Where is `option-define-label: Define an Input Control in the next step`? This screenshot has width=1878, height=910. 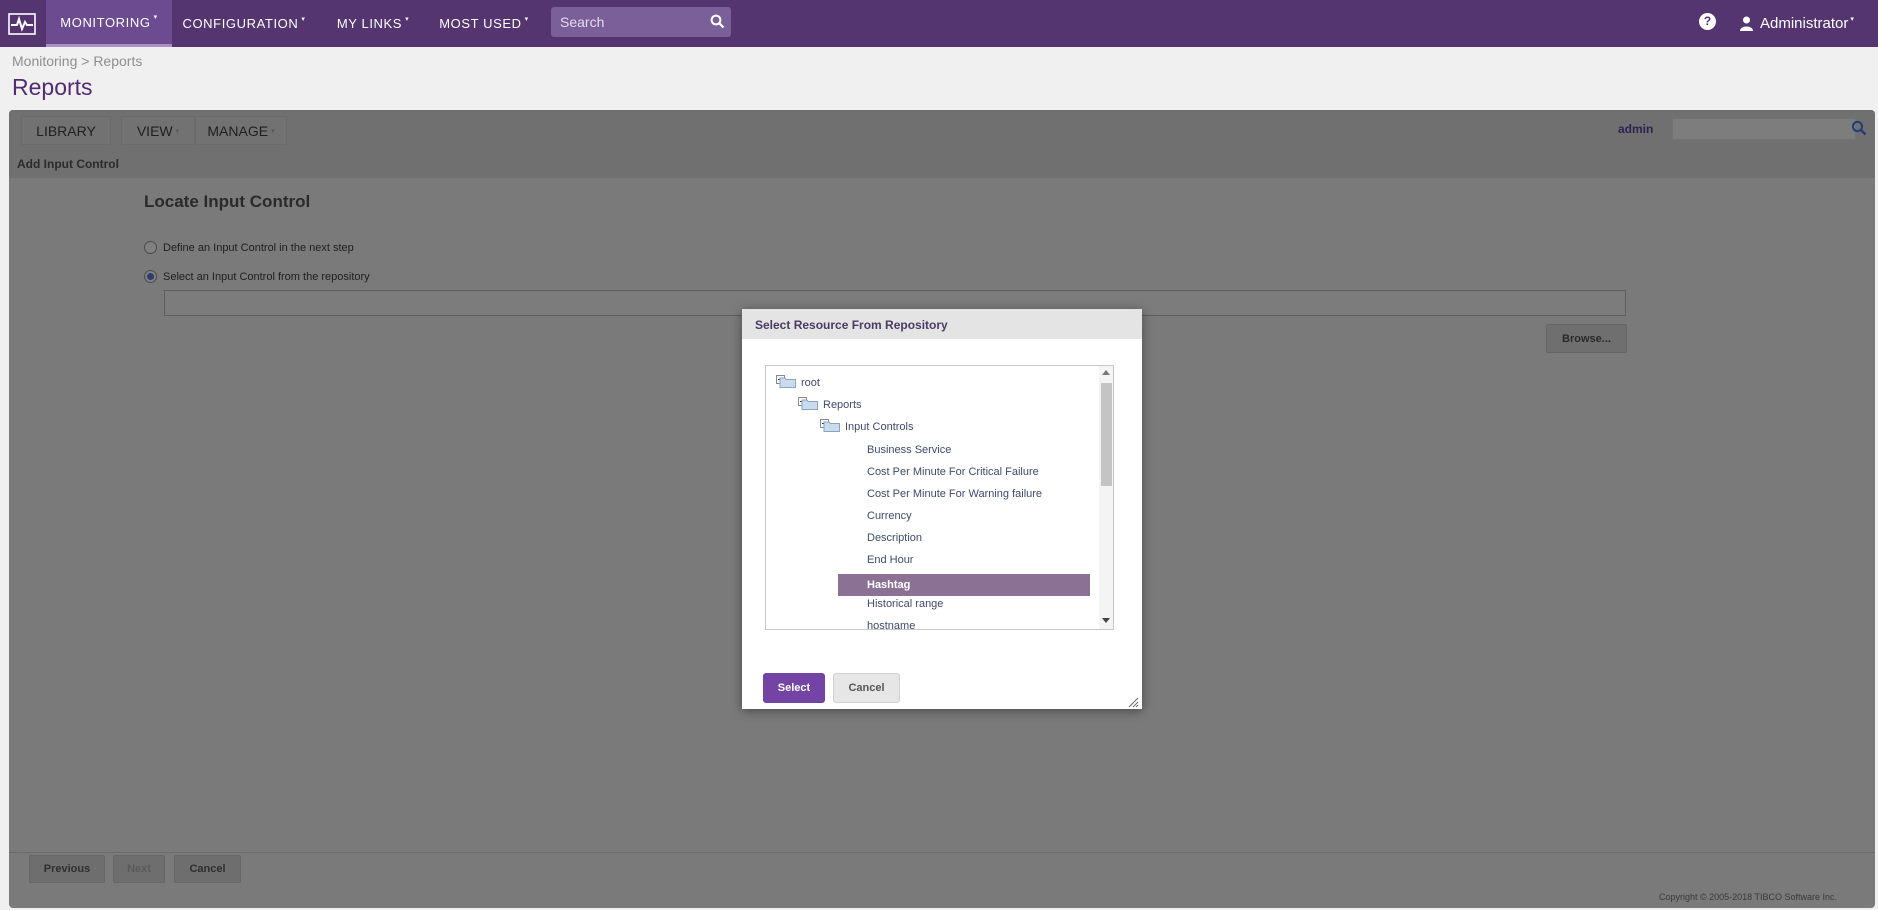
option-define-label: Define an Input Control in the next step is located at coordinates (258, 247).